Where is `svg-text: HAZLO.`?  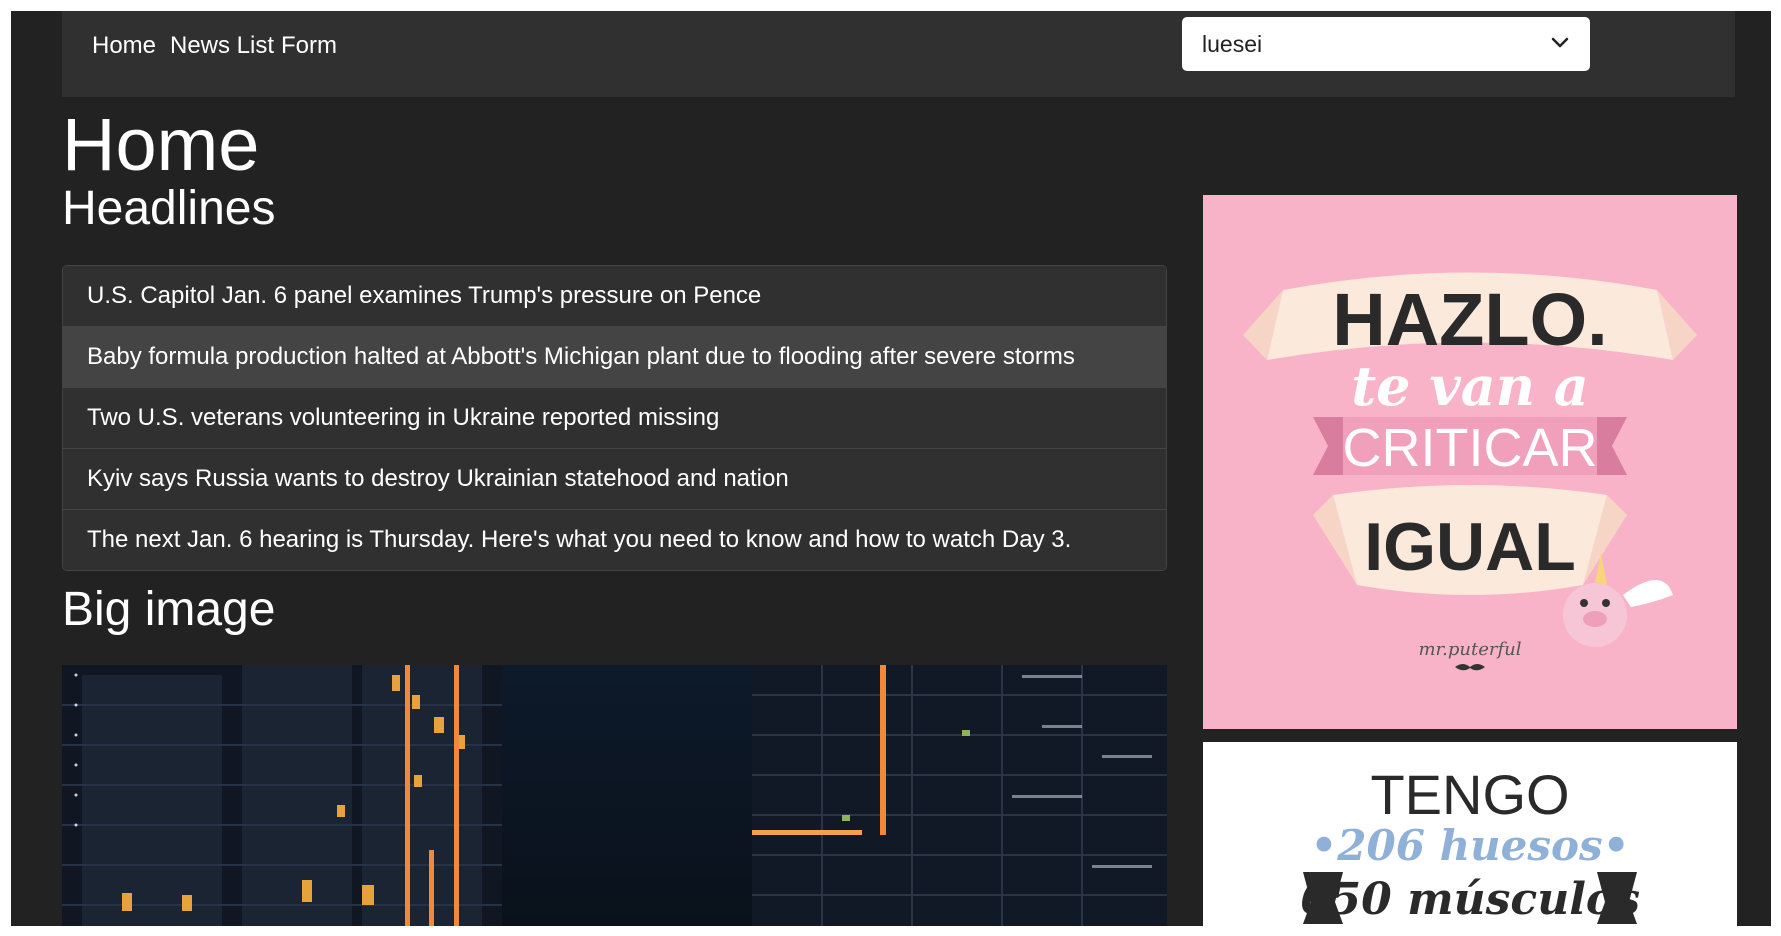
svg-text: HAZLO. is located at coordinates (1469, 319).